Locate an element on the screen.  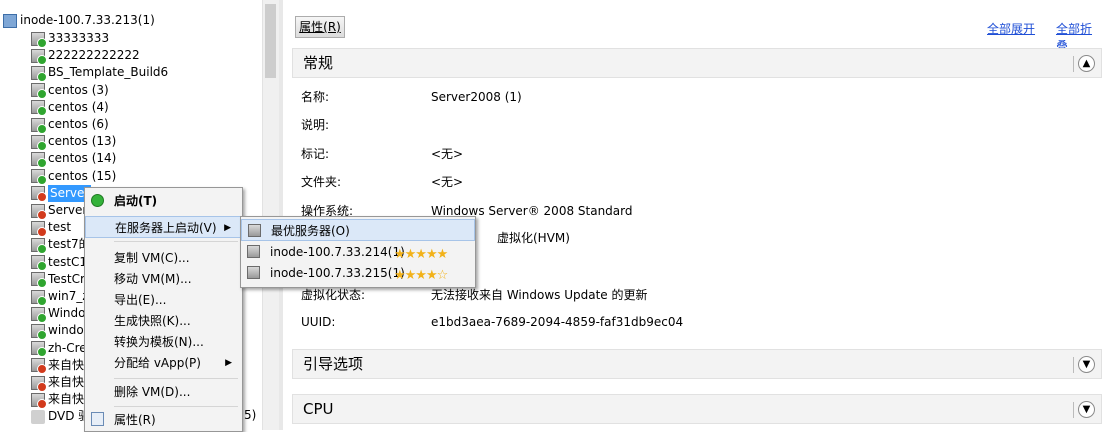
tree-item-vm: zh-Cre is located at coordinates (59, 349).